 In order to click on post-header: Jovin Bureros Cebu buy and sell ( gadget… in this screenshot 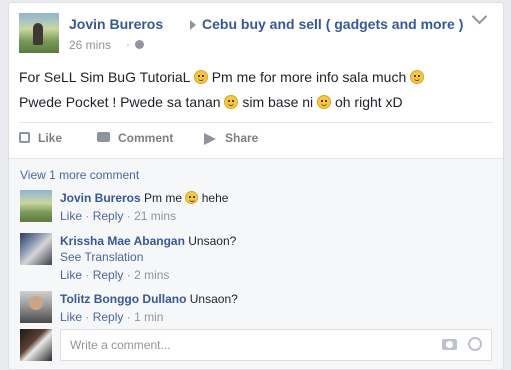, I will do `click(254, 30)`.